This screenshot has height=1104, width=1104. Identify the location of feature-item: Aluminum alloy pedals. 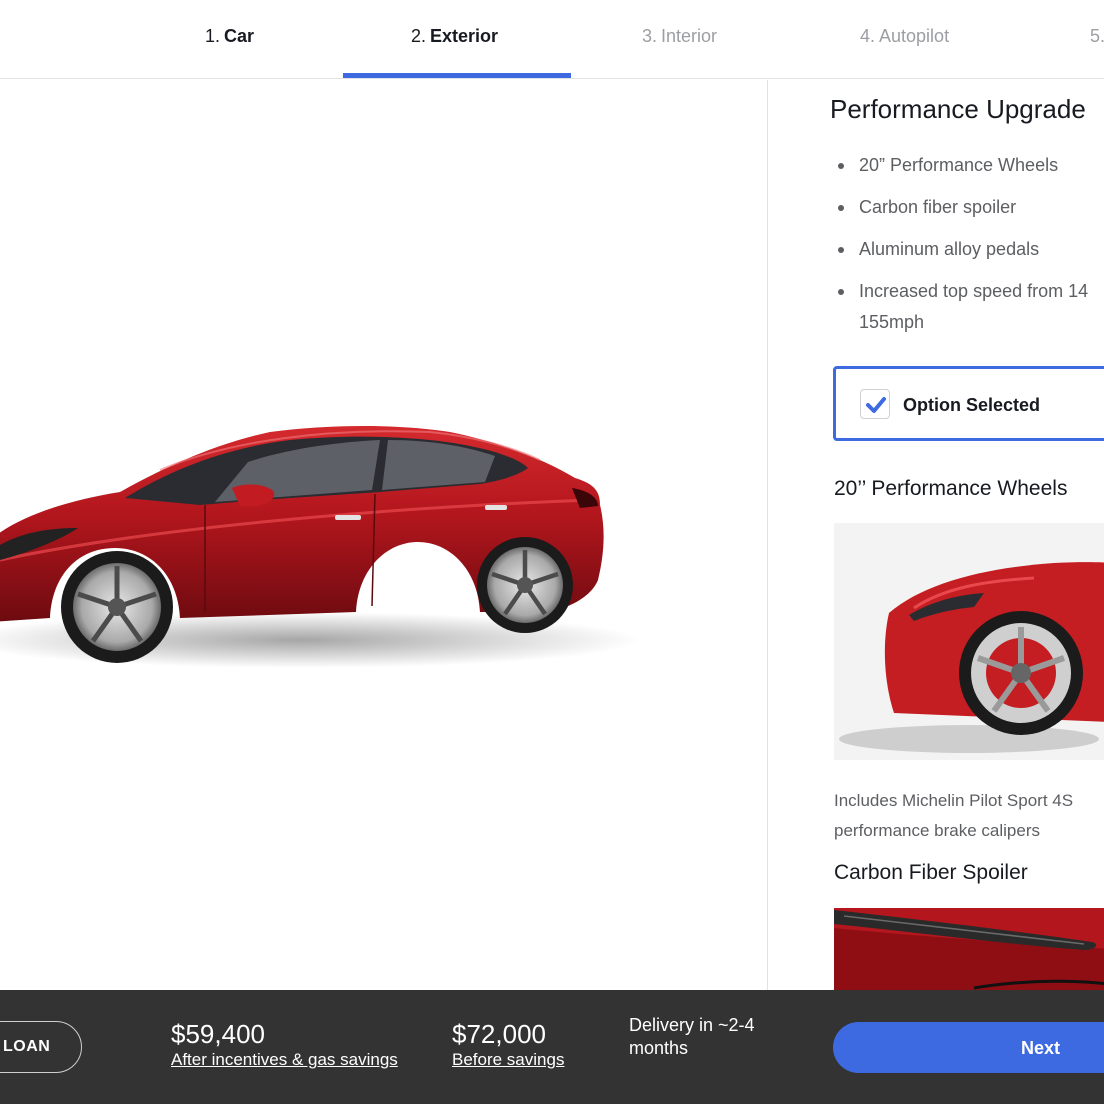
(971, 249).